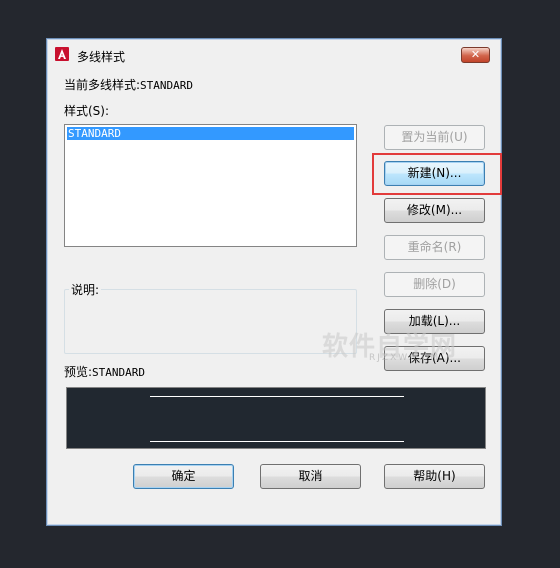 The height and width of the screenshot is (568, 560). Describe the element at coordinates (119, 372) in the screenshot. I see `preview-value: STANDARD` at that location.